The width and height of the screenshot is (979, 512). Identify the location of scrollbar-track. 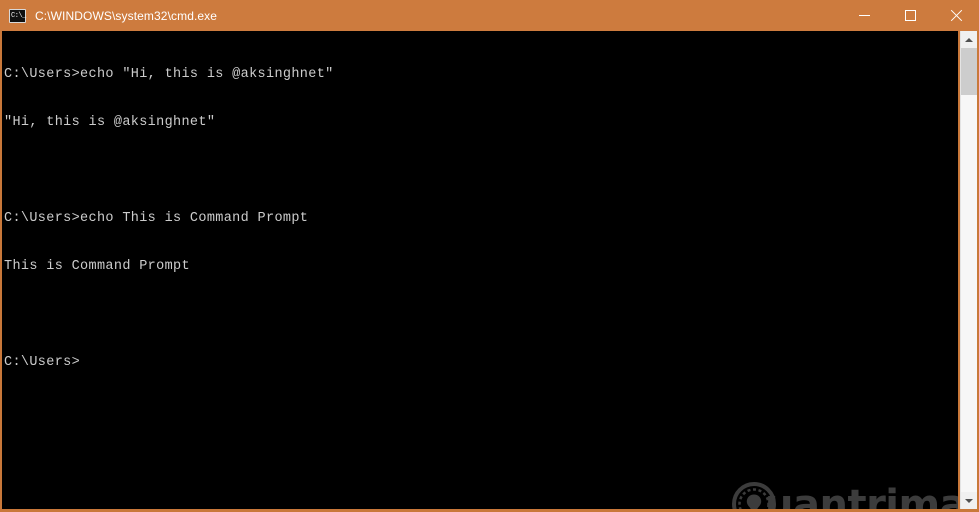
(969, 270).